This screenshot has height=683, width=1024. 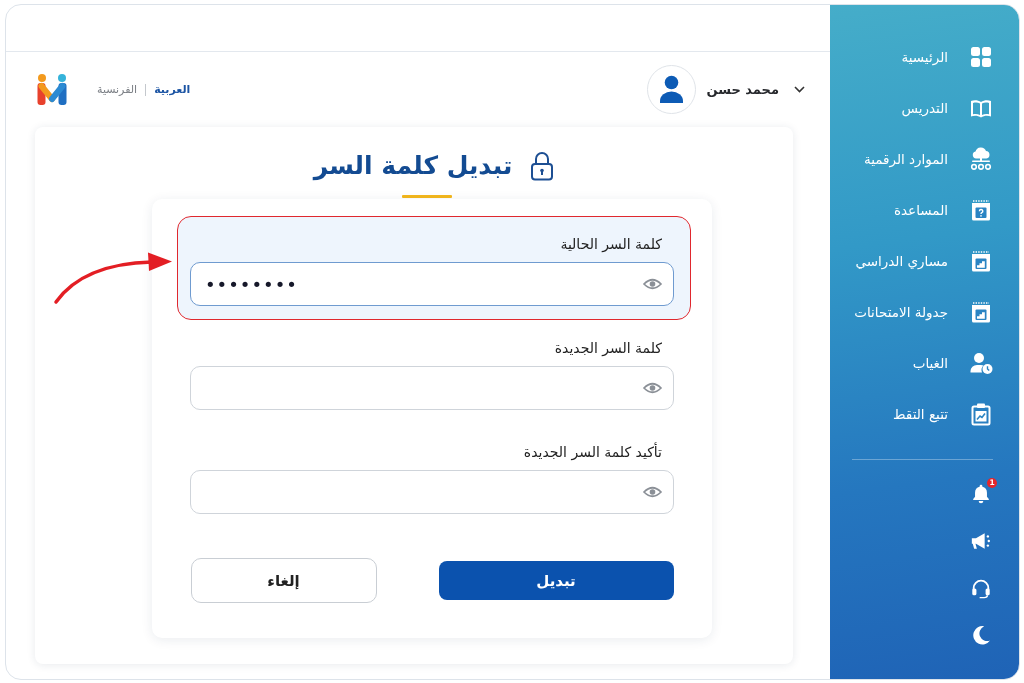 What do you see at coordinates (611, 244) in the screenshot?
I see `field-label: كلمة السر الحالية` at bounding box center [611, 244].